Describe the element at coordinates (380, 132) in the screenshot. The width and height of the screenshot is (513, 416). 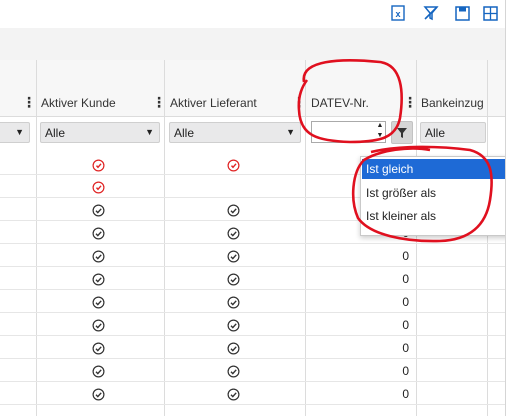
I see `number-spinner: ▲ ▼` at that location.